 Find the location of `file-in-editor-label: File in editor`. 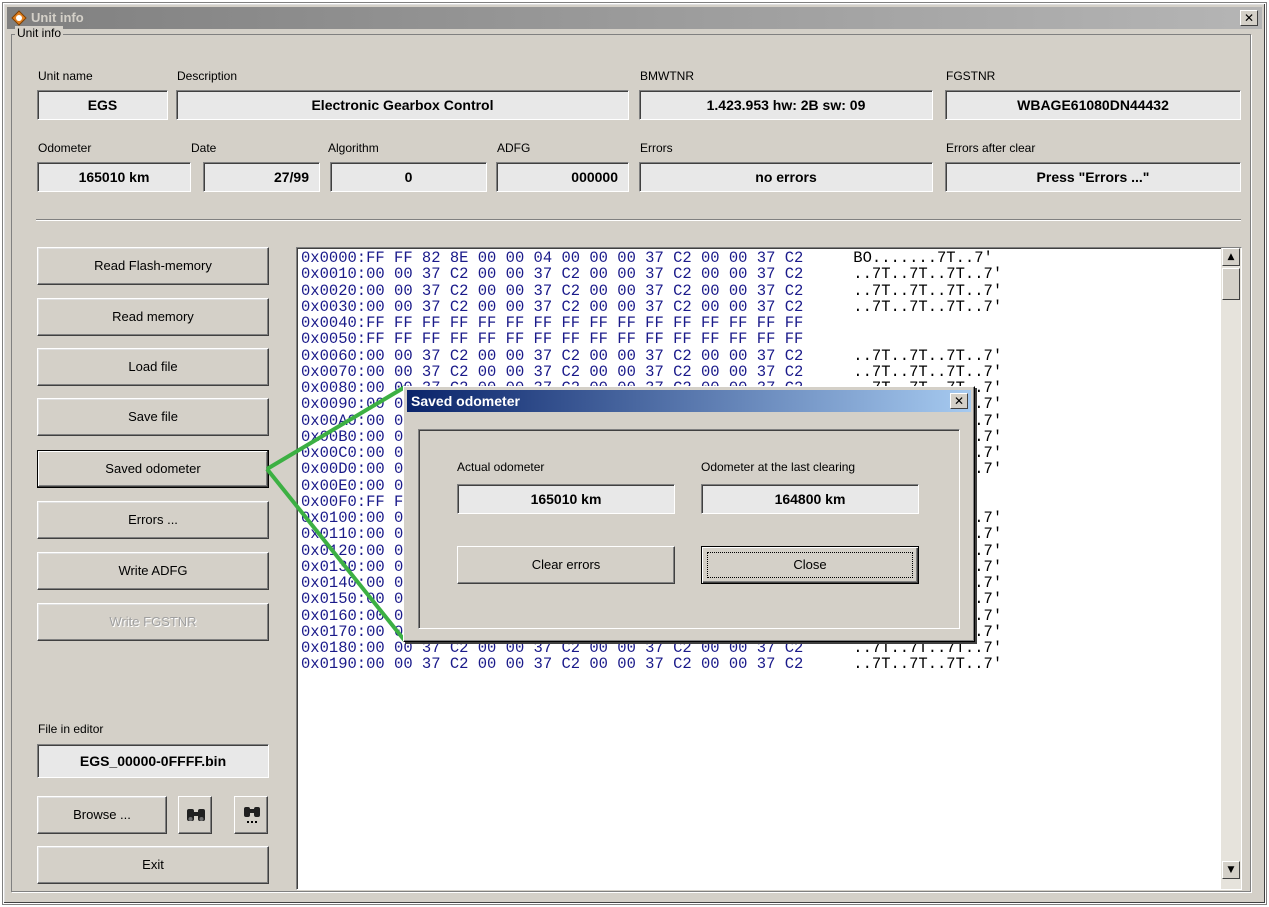

file-in-editor-label: File in editor is located at coordinates (71, 729).